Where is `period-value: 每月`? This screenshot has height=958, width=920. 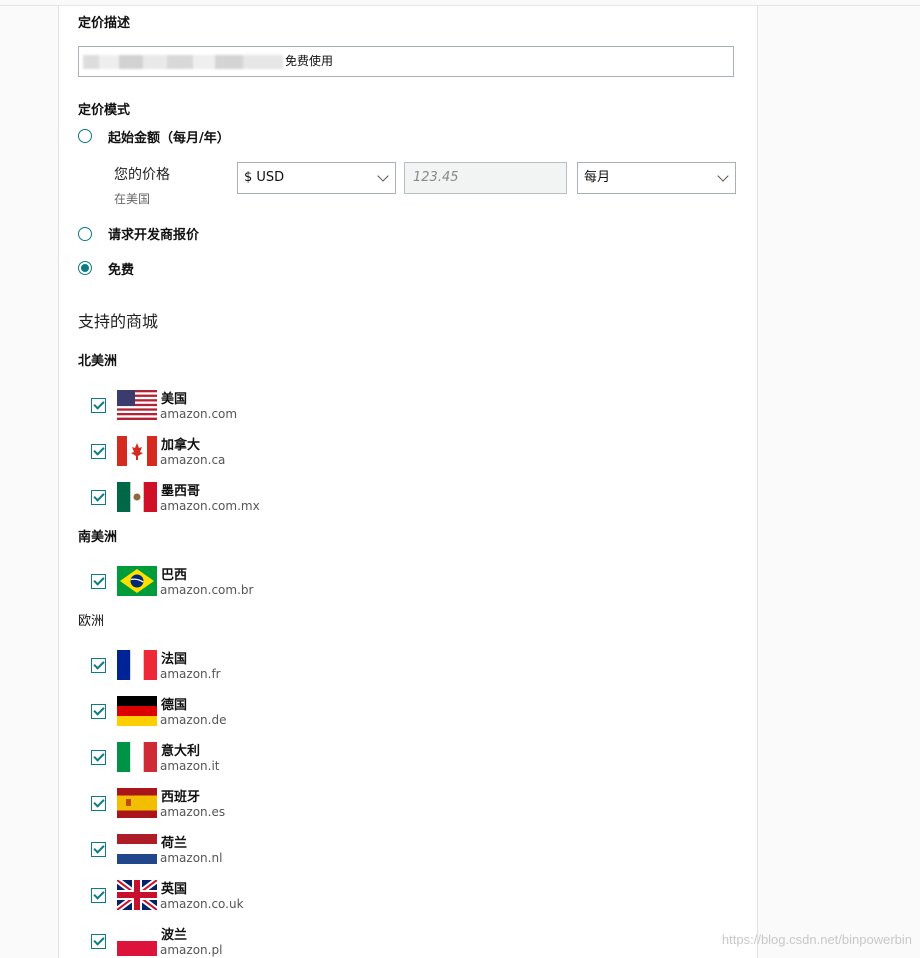 period-value: 每月 is located at coordinates (597, 177).